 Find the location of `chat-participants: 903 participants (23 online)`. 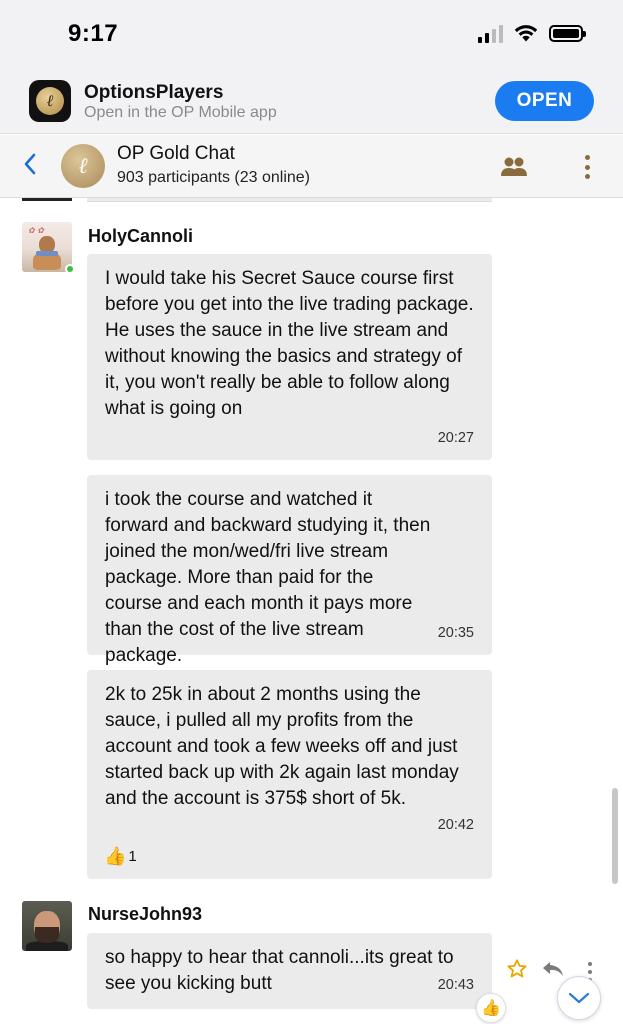

chat-participants: 903 participants (23 online) is located at coordinates (213, 178).